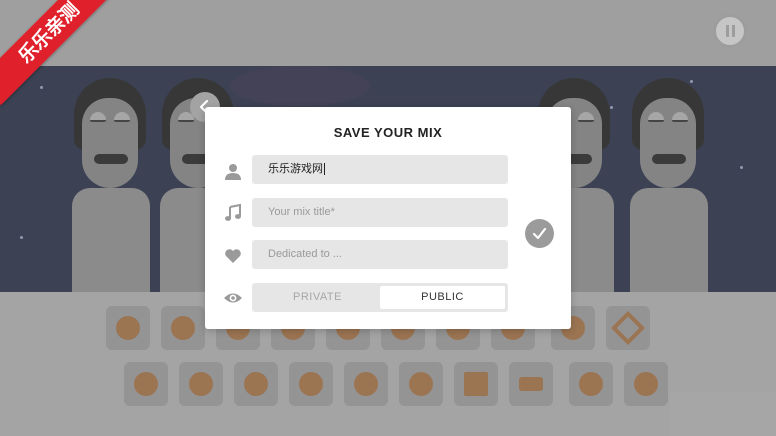 This screenshot has width=776, height=436. I want to click on public-option: PUBLIC, so click(442, 297).